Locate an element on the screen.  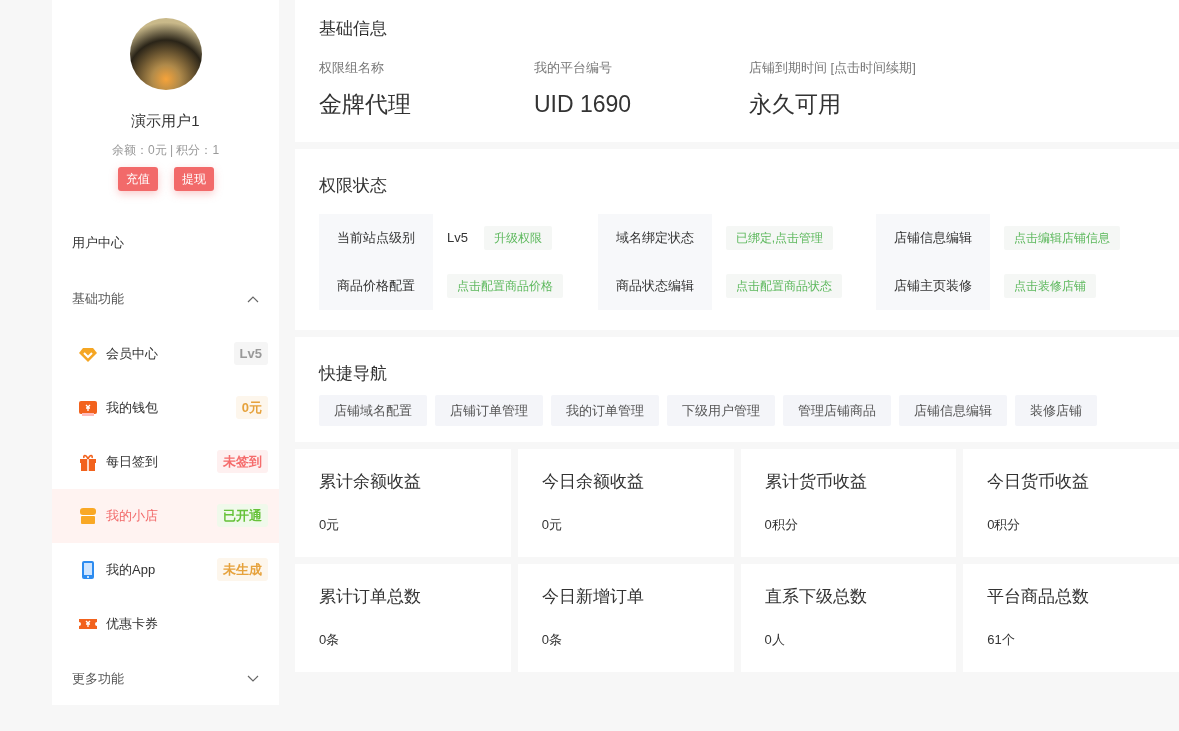
stat-title: 今日余额收益 is located at coordinates (593, 482).